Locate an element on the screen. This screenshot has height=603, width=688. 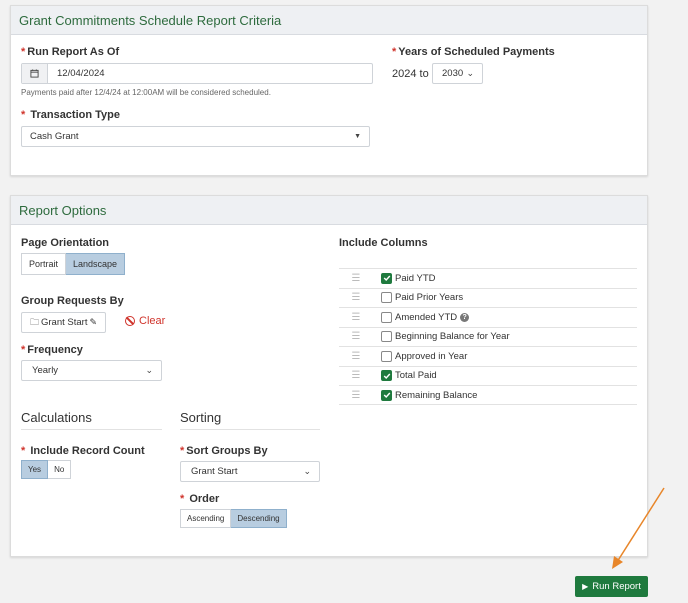
column-row: ☰ Paid YTD is located at coordinates (488, 278).